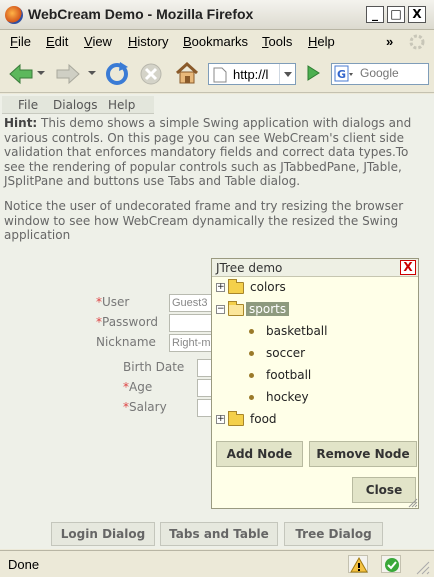  I want to click on go-arrow-icon, so click(313, 73).